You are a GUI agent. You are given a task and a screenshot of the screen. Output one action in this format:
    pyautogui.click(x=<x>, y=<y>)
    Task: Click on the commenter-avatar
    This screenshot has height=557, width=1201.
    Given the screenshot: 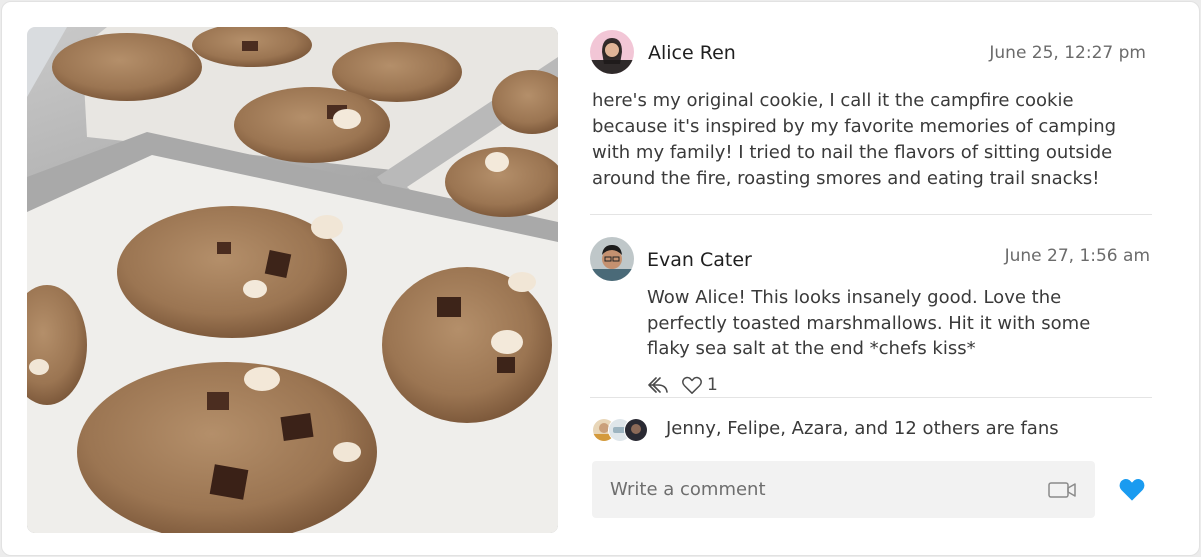 What is the action you would take?
    pyautogui.click(x=612, y=259)
    